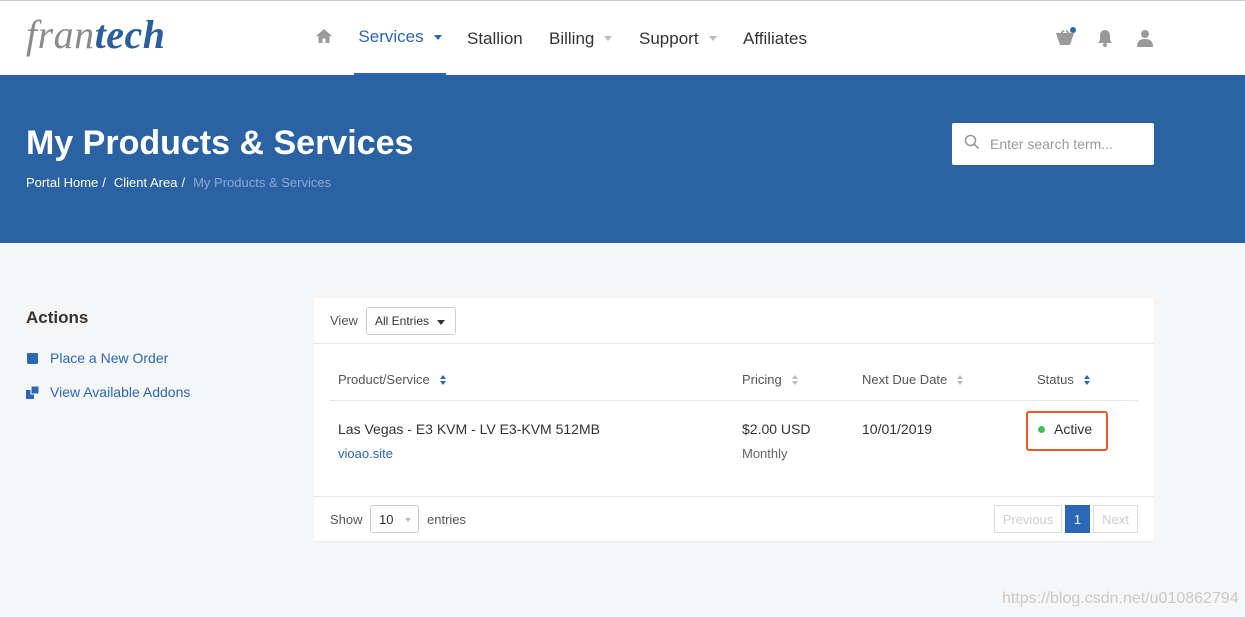 The height and width of the screenshot is (617, 1245). What do you see at coordinates (62, 182) in the screenshot?
I see `breadcrumb-portal-home: Portal Home` at bounding box center [62, 182].